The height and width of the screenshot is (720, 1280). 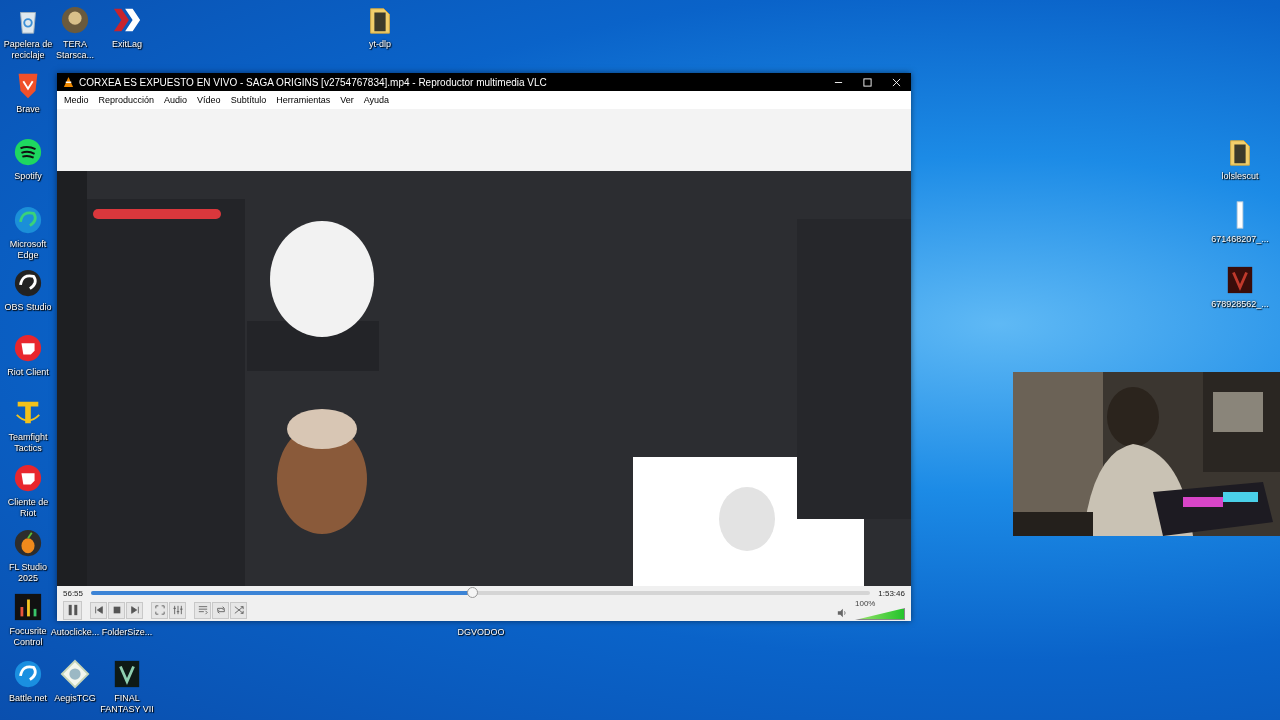 I want to click on icon-label: yt-dlp, so click(x=380, y=44).